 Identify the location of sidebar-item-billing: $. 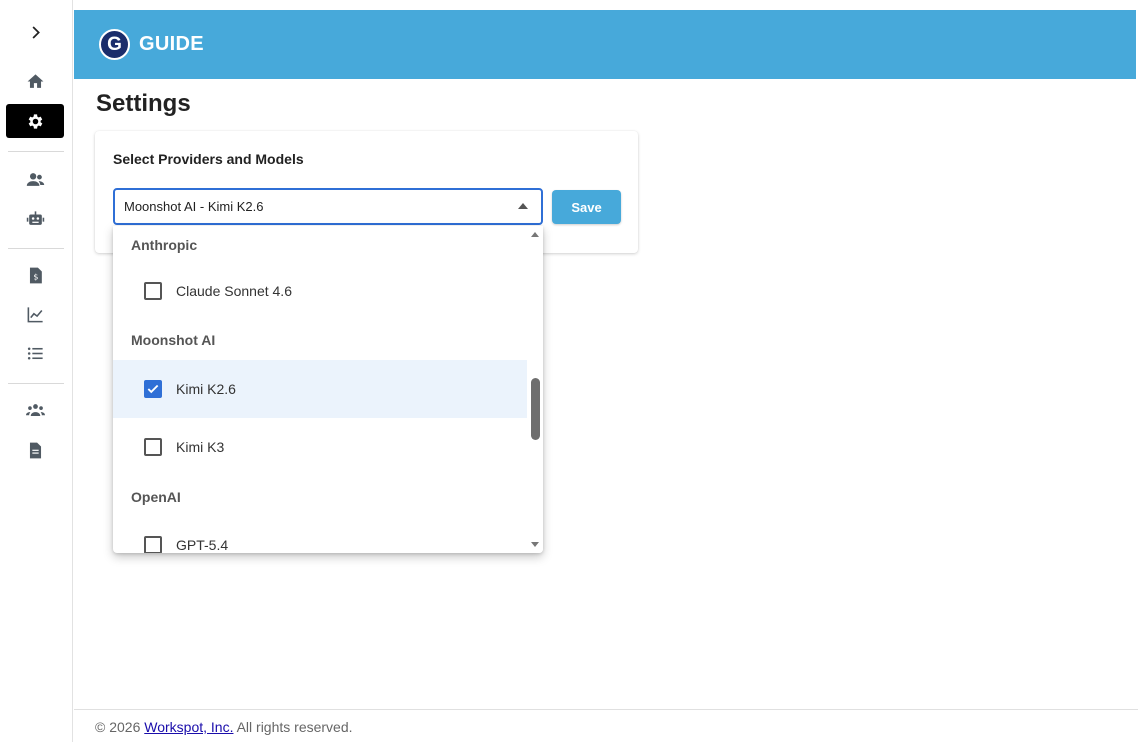
(35, 275).